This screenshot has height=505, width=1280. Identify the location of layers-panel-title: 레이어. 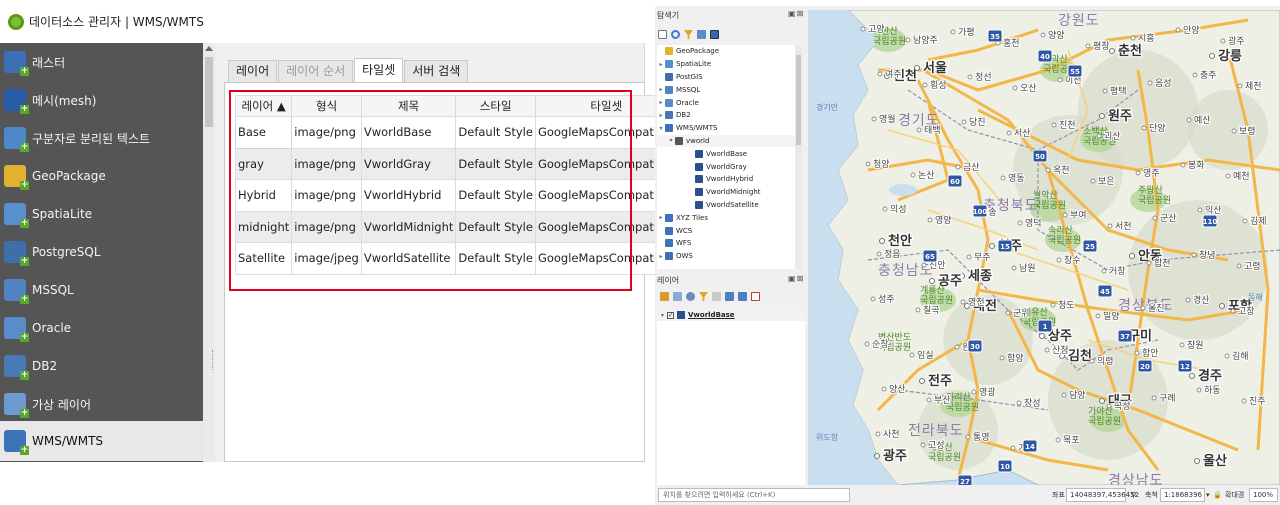
(668, 280).